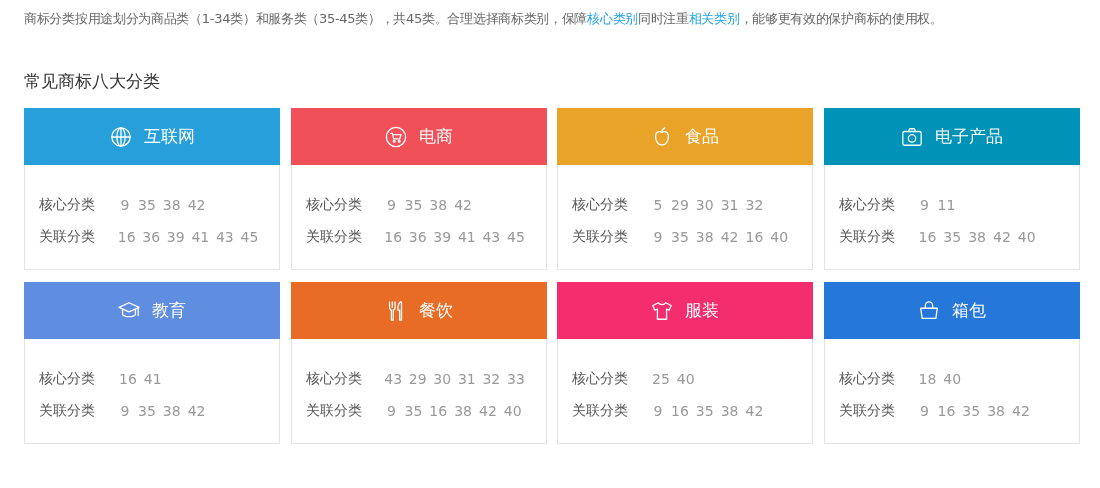  I want to click on category-name: 教育, so click(169, 310).